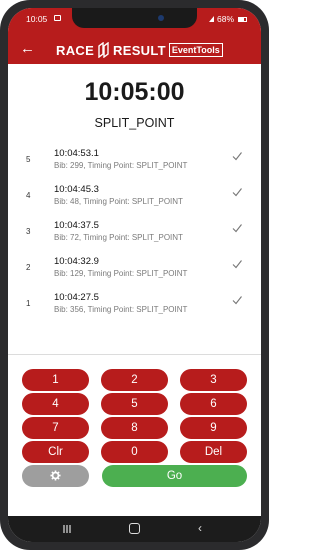  Describe the element at coordinates (103, 50) in the screenshot. I see `logo-mark-icon` at that location.